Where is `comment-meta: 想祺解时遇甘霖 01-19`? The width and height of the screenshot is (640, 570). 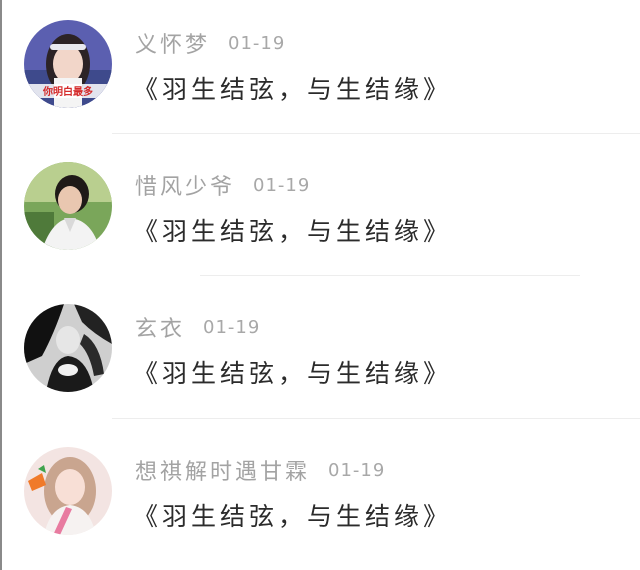
comment-meta: 想祺解时遇甘霖 01-19 is located at coordinates (260, 470).